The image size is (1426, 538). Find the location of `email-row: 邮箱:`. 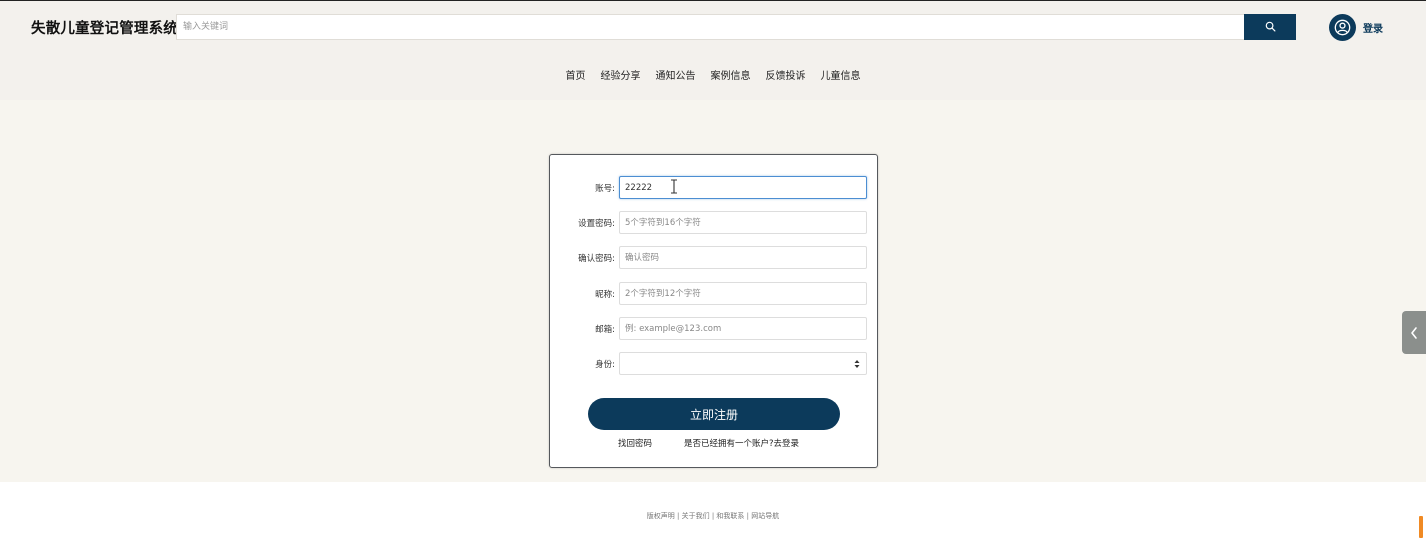

email-row: 邮箱: is located at coordinates (714, 329).